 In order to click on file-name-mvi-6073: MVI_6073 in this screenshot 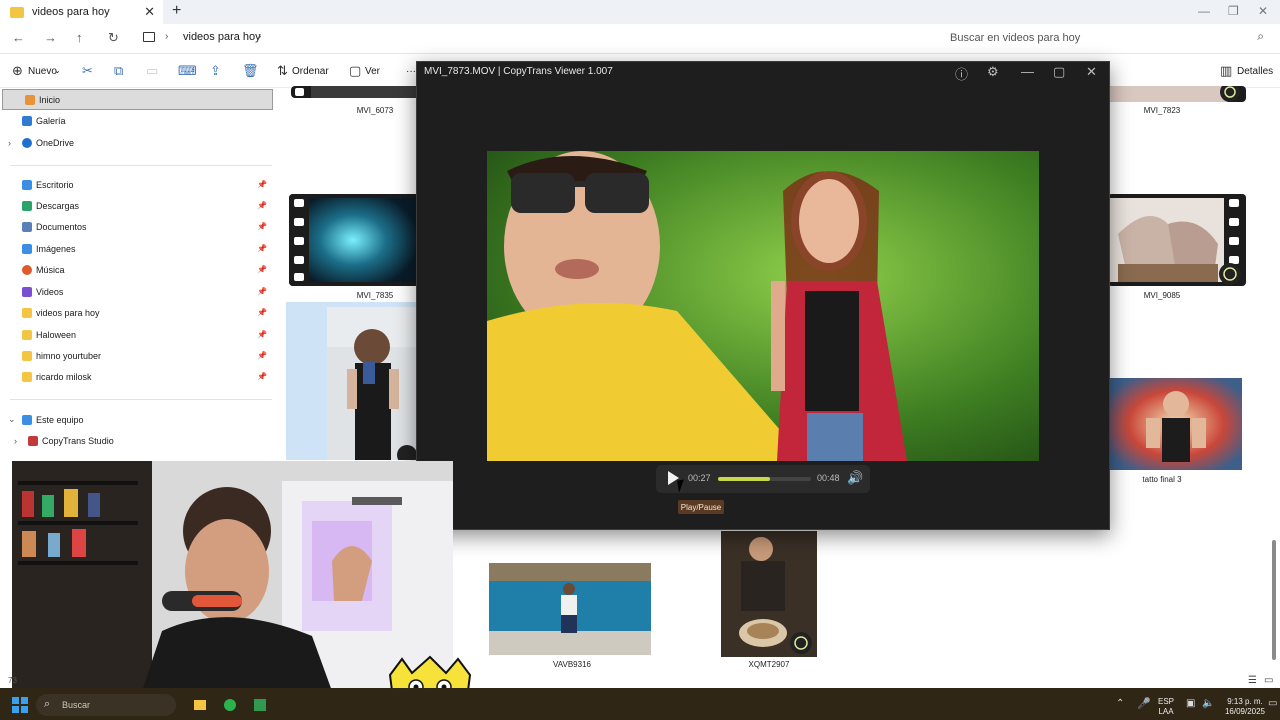, I will do `click(375, 110)`.